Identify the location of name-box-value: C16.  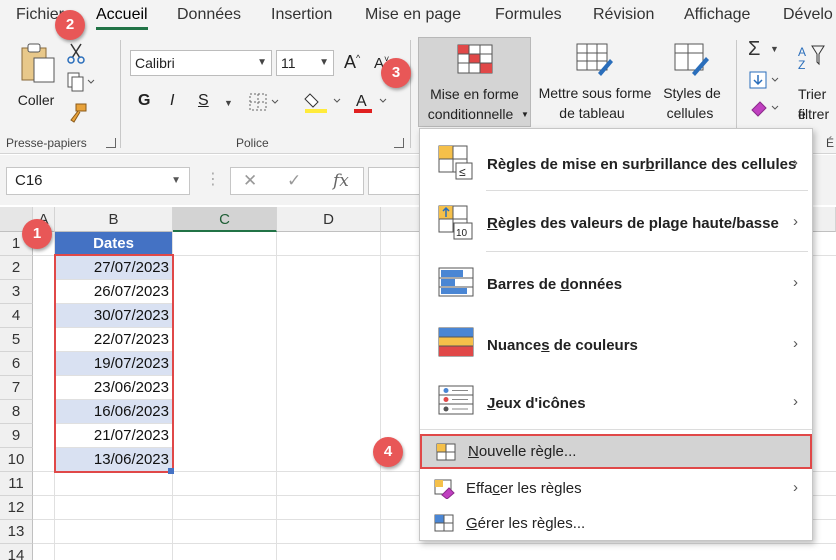
(29, 180).